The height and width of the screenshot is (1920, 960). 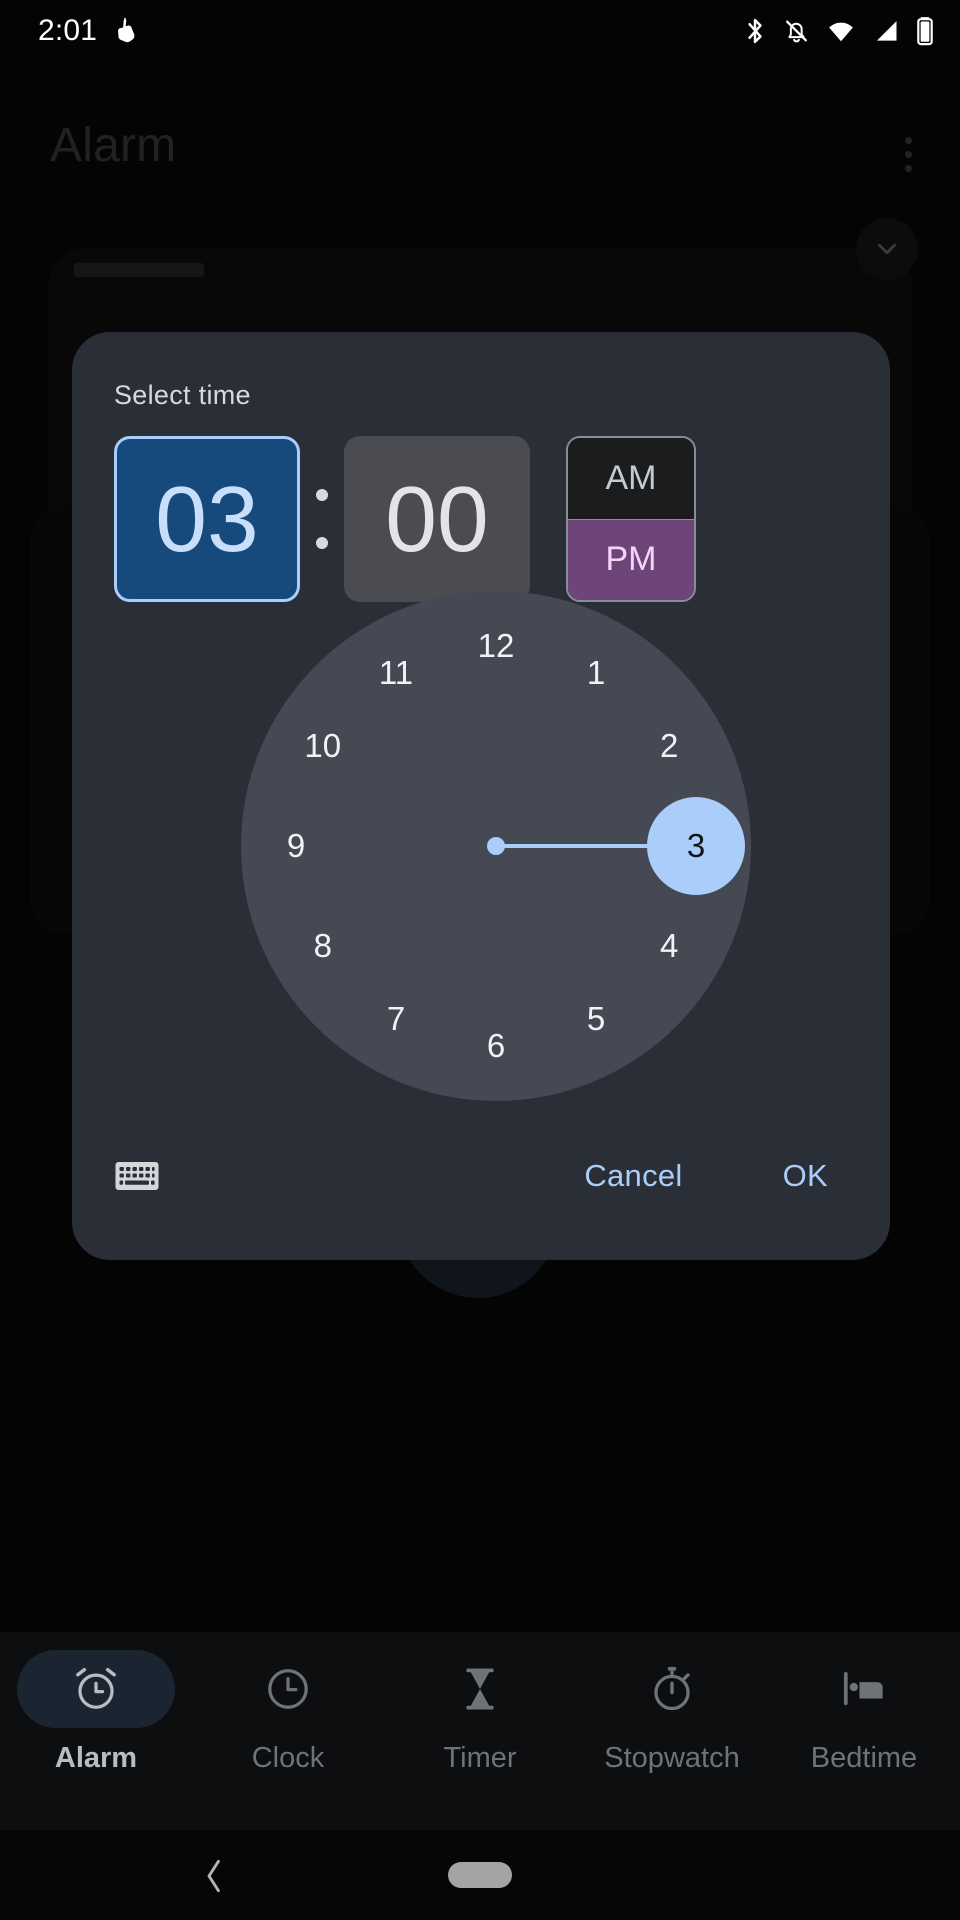 I want to click on status-bar-right, so click(x=838, y=31).